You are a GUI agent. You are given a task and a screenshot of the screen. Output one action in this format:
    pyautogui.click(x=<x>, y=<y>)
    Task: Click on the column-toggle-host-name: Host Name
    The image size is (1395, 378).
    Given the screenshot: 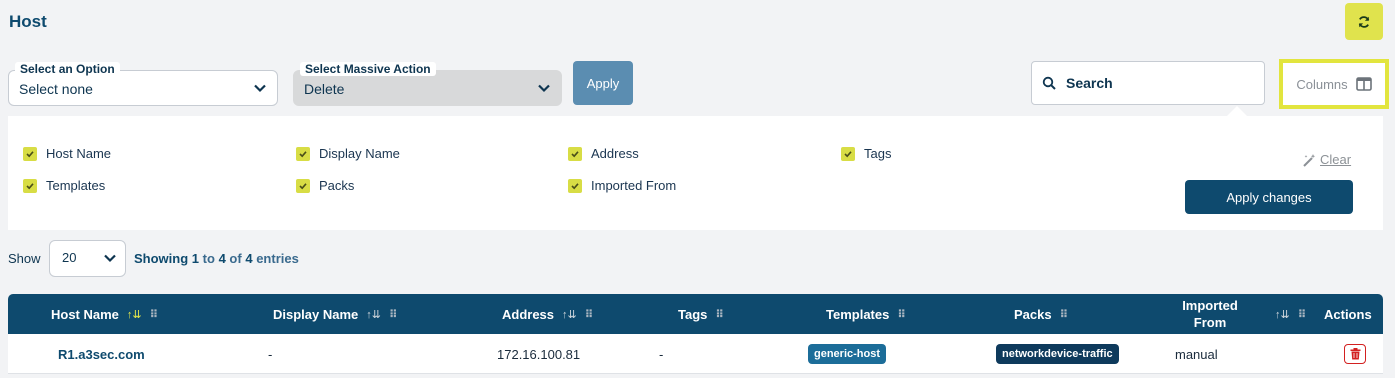 What is the action you would take?
    pyautogui.click(x=67, y=153)
    